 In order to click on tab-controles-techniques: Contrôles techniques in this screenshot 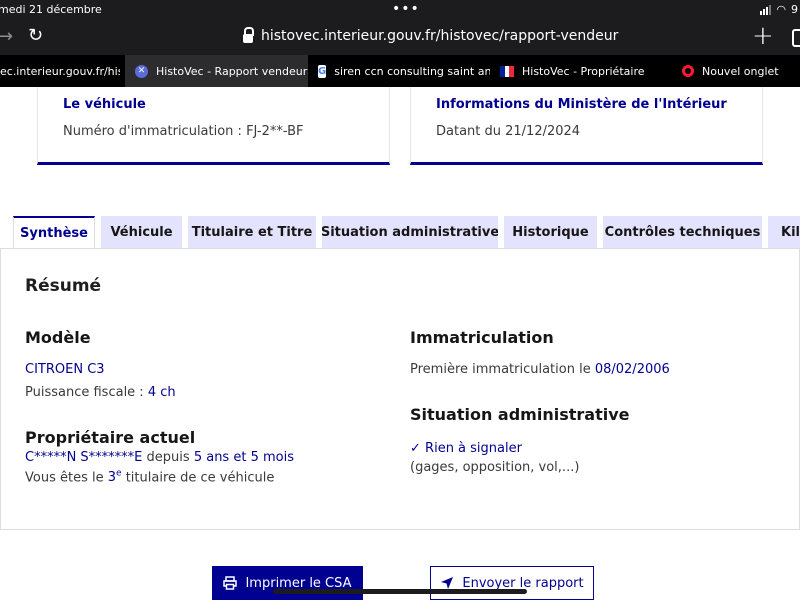, I will do `click(682, 232)`.